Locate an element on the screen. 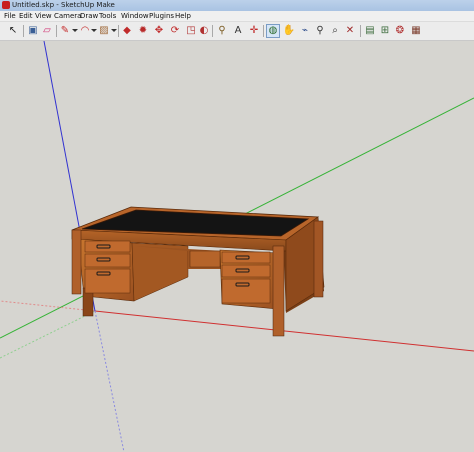 This screenshot has width=474, height=452. text-icon: A is located at coordinates (238, 31).